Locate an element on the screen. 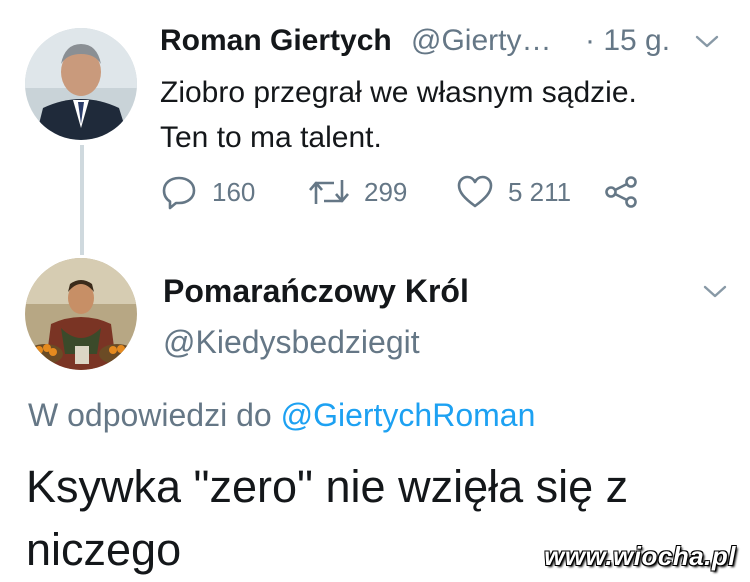 This screenshot has width=750, height=582. tweet2-menu-button is located at coordinates (715, 294).